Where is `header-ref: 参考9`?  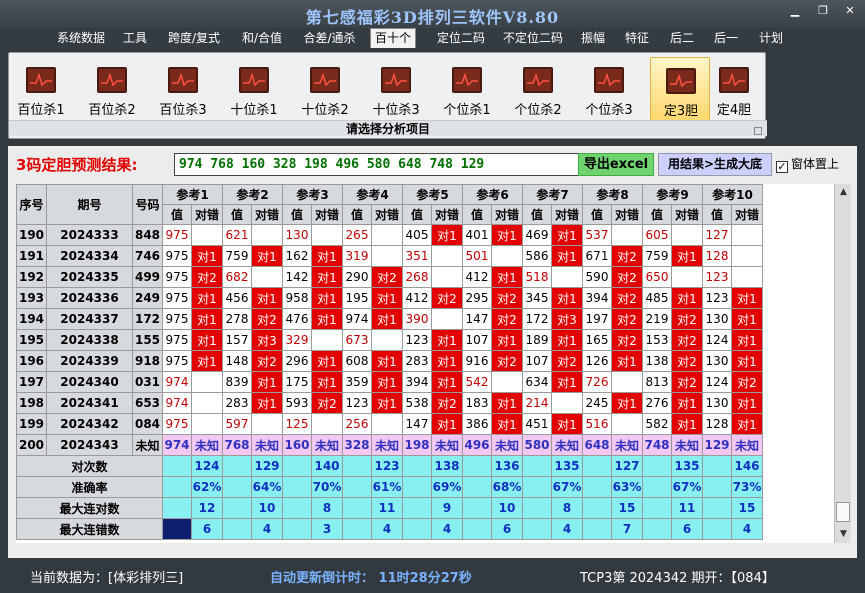 header-ref: 参考9 is located at coordinates (672, 194).